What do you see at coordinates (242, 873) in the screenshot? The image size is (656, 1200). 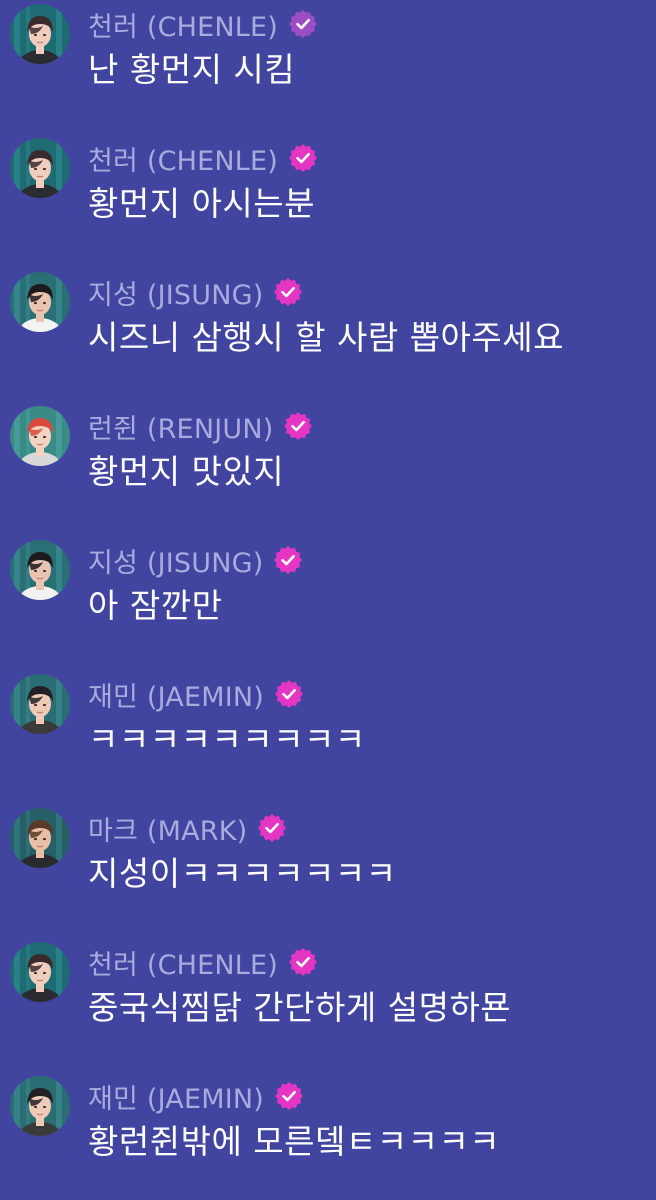 I see `message-text: 지성이ㅋㅋㅋㅋㅋㅋㅋ` at bounding box center [242, 873].